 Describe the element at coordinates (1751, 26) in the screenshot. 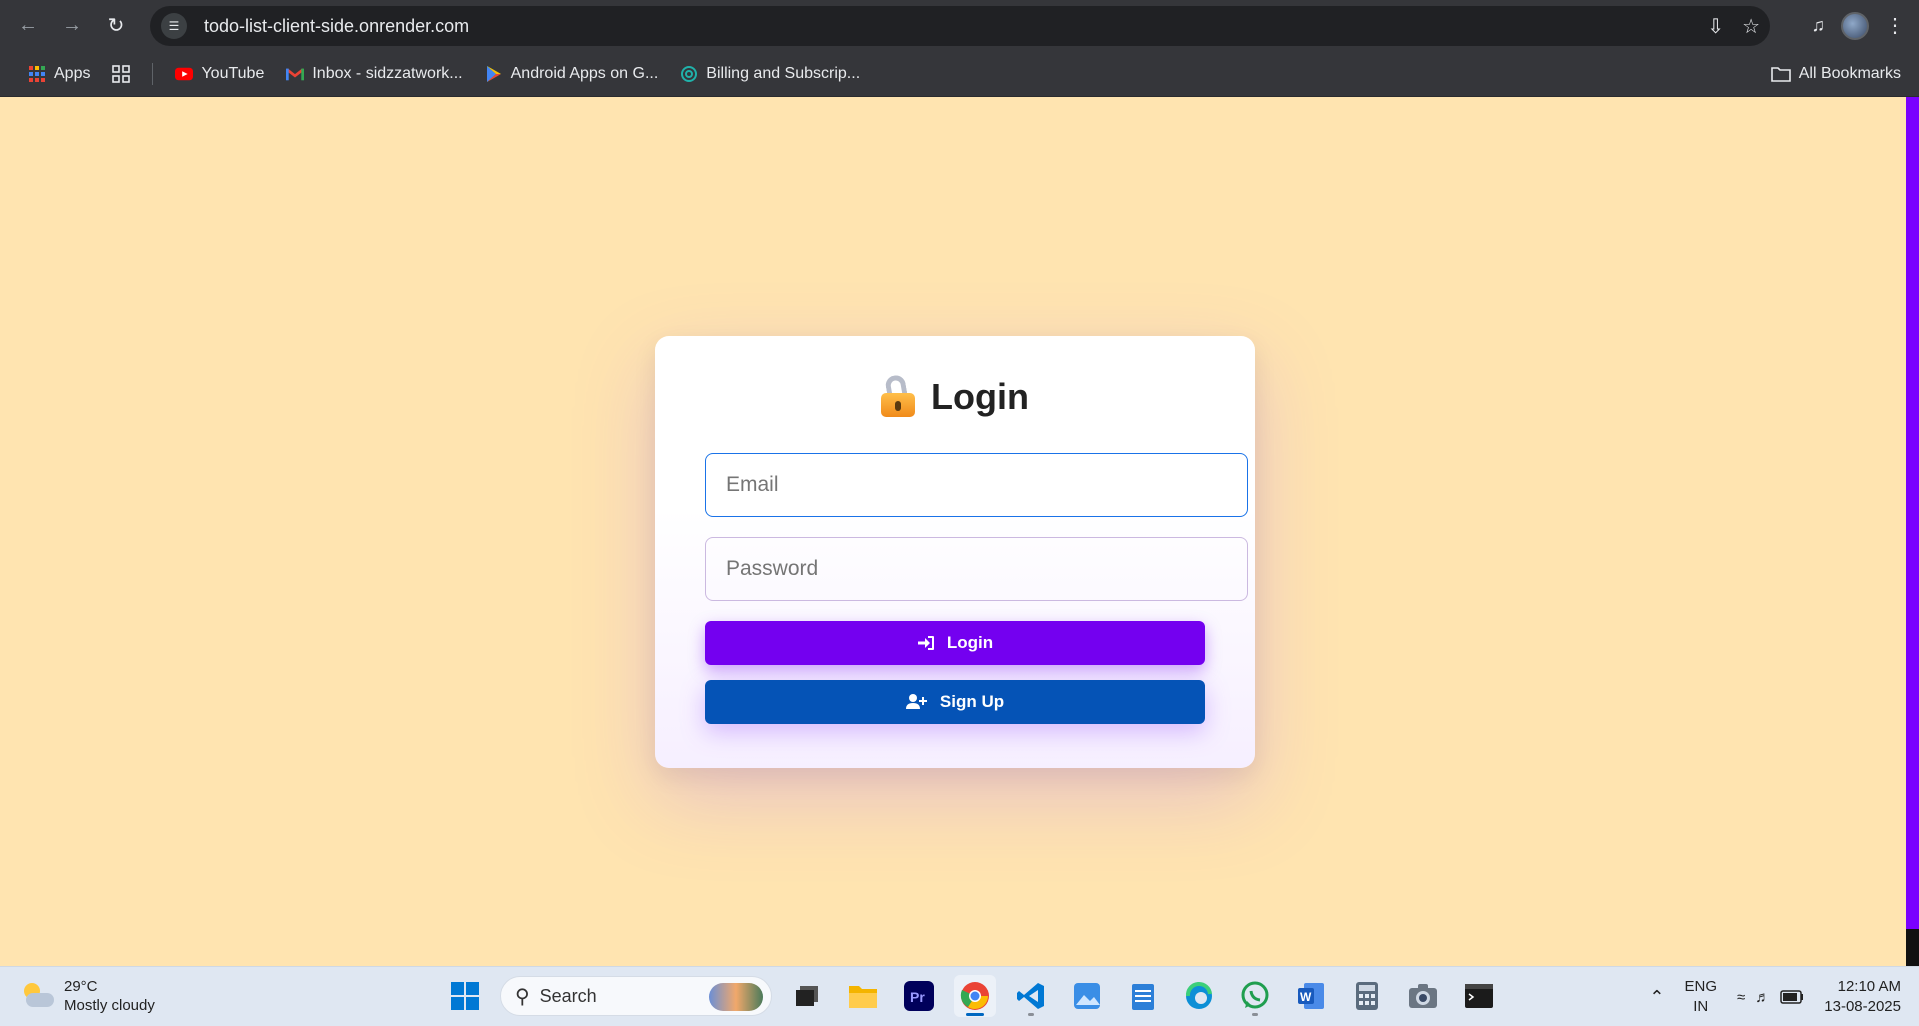

I see `bookmark-star-icon: ☆` at that location.